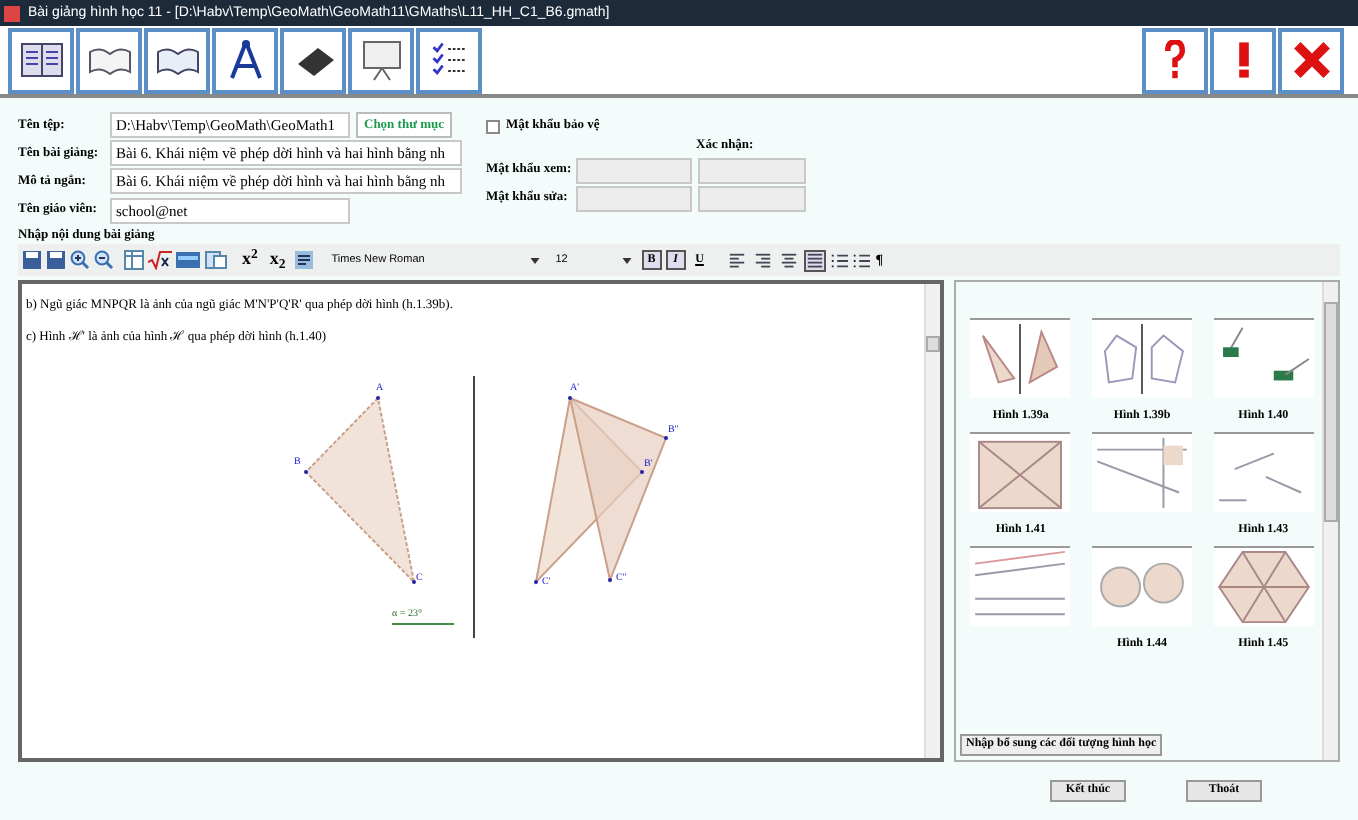 The image size is (1358, 820). I want to click on help-icon, so click(1175, 60).